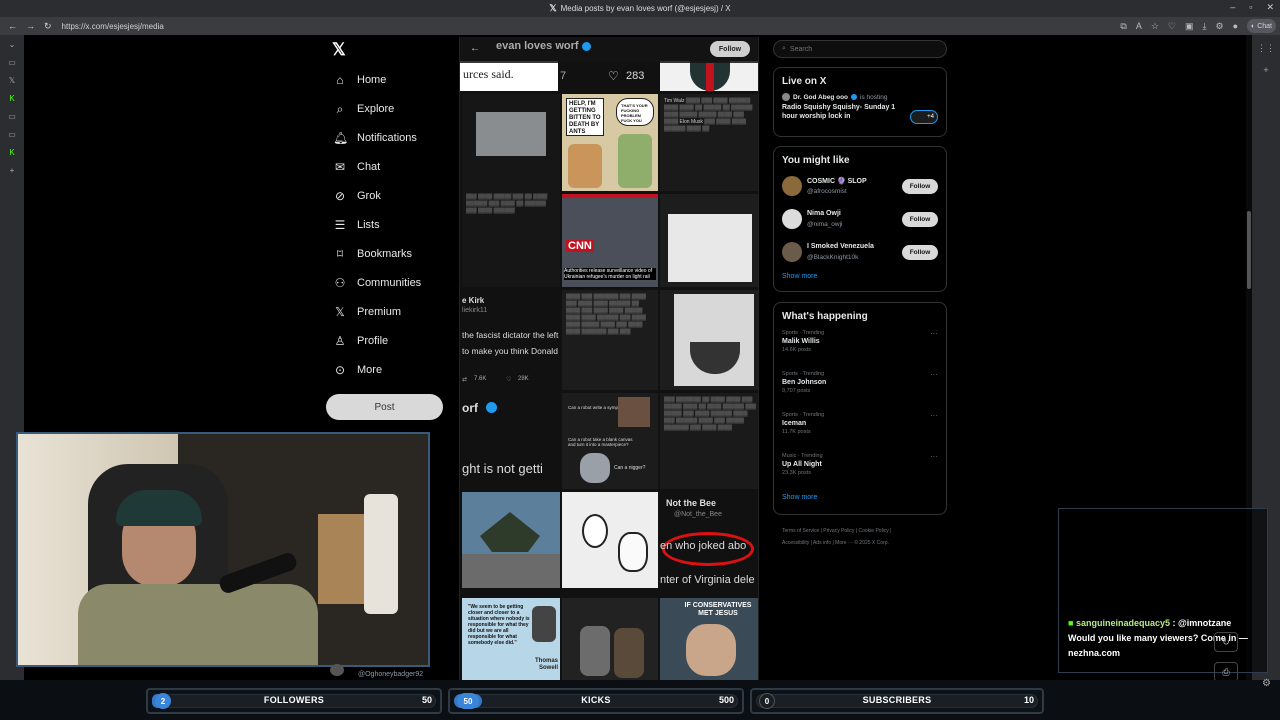 This screenshot has width=1280, height=720. Describe the element at coordinates (367, 312) in the screenshot. I see `nav-premium: 𝕏 Premium` at that location.